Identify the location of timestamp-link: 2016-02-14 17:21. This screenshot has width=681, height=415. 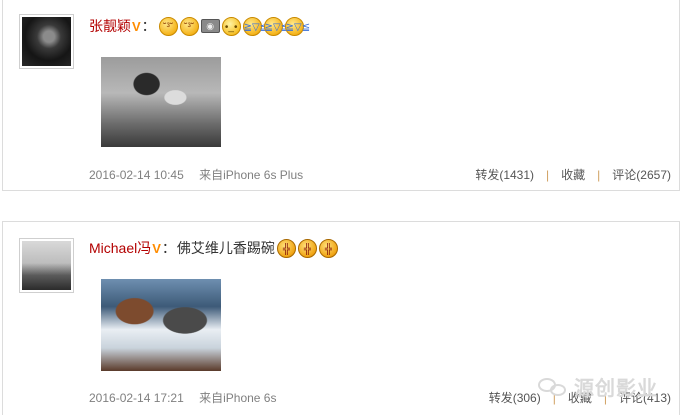
(136, 398).